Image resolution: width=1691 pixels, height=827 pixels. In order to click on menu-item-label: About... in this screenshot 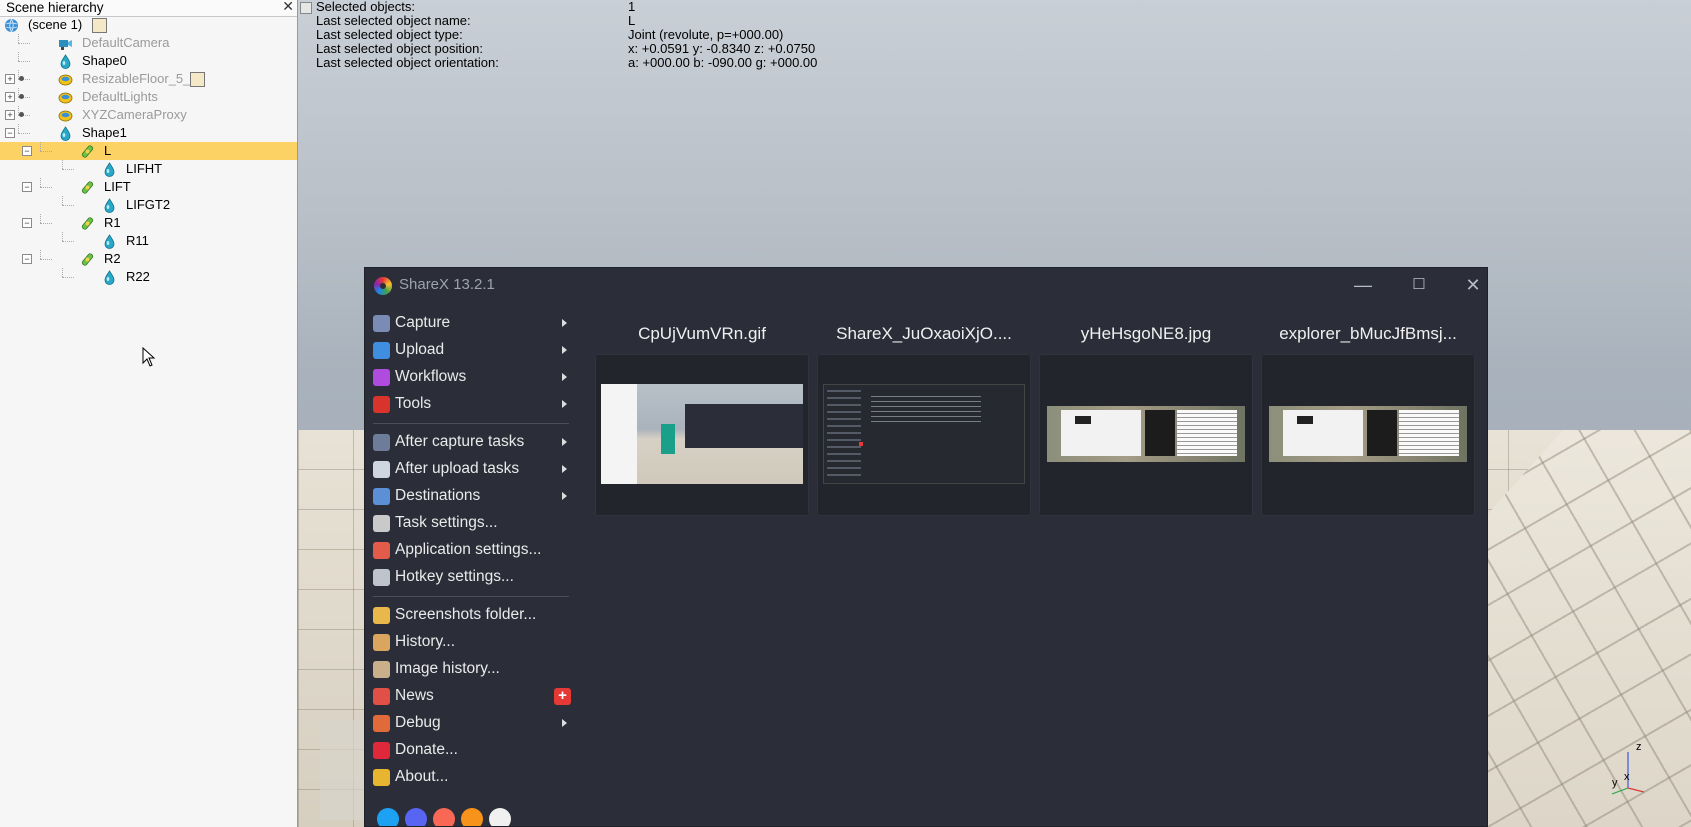, I will do `click(422, 776)`.